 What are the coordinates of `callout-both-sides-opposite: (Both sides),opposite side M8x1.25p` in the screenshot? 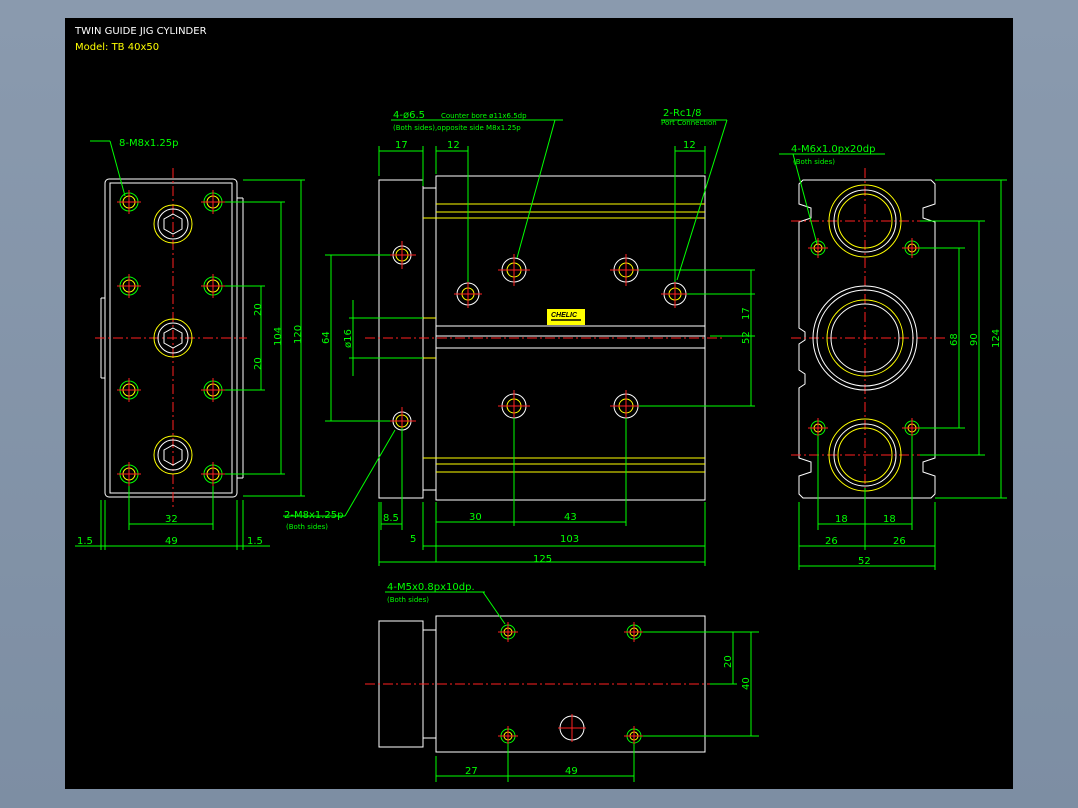 It's located at (457, 128).